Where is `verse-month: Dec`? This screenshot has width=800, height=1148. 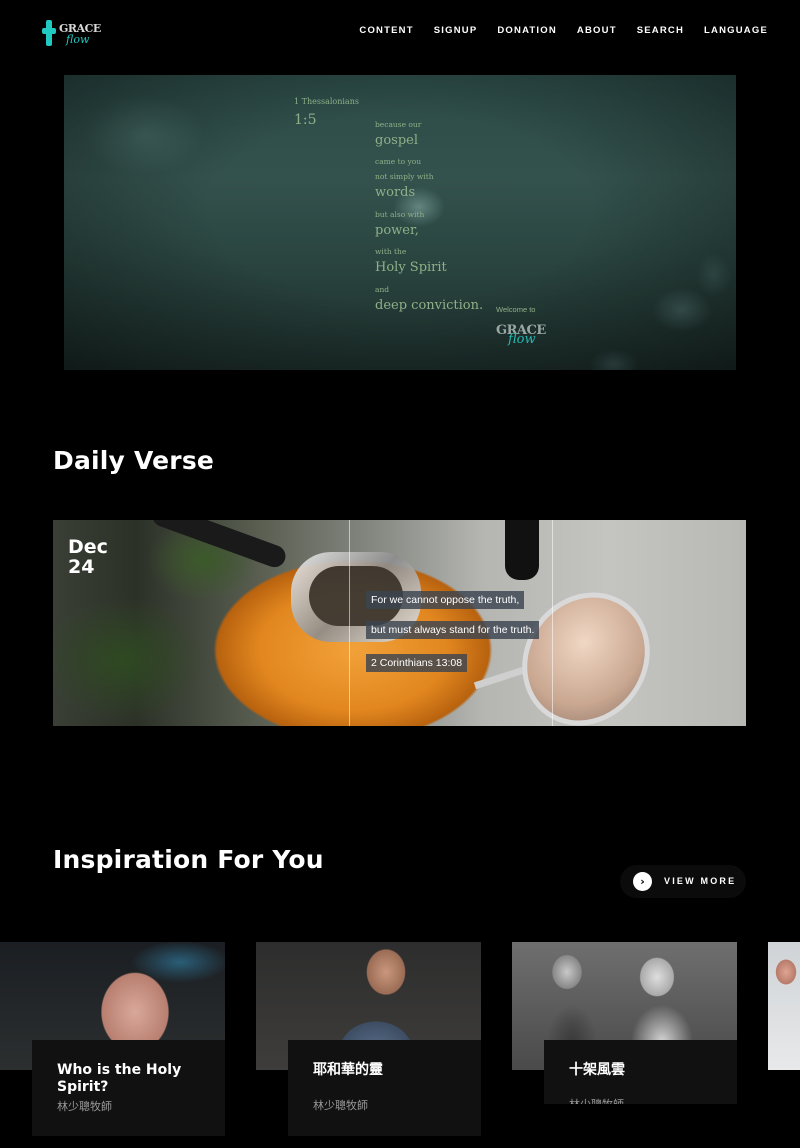
verse-month: Dec is located at coordinates (88, 547).